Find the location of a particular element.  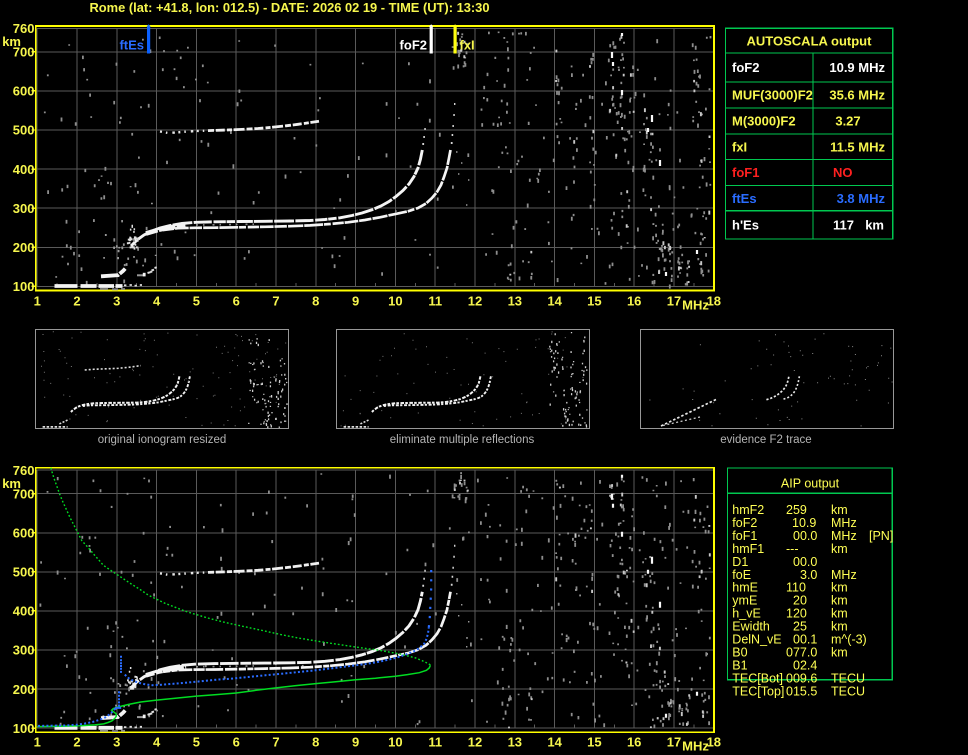

svg-text: 10.9 MHz is located at coordinates (857, 67).